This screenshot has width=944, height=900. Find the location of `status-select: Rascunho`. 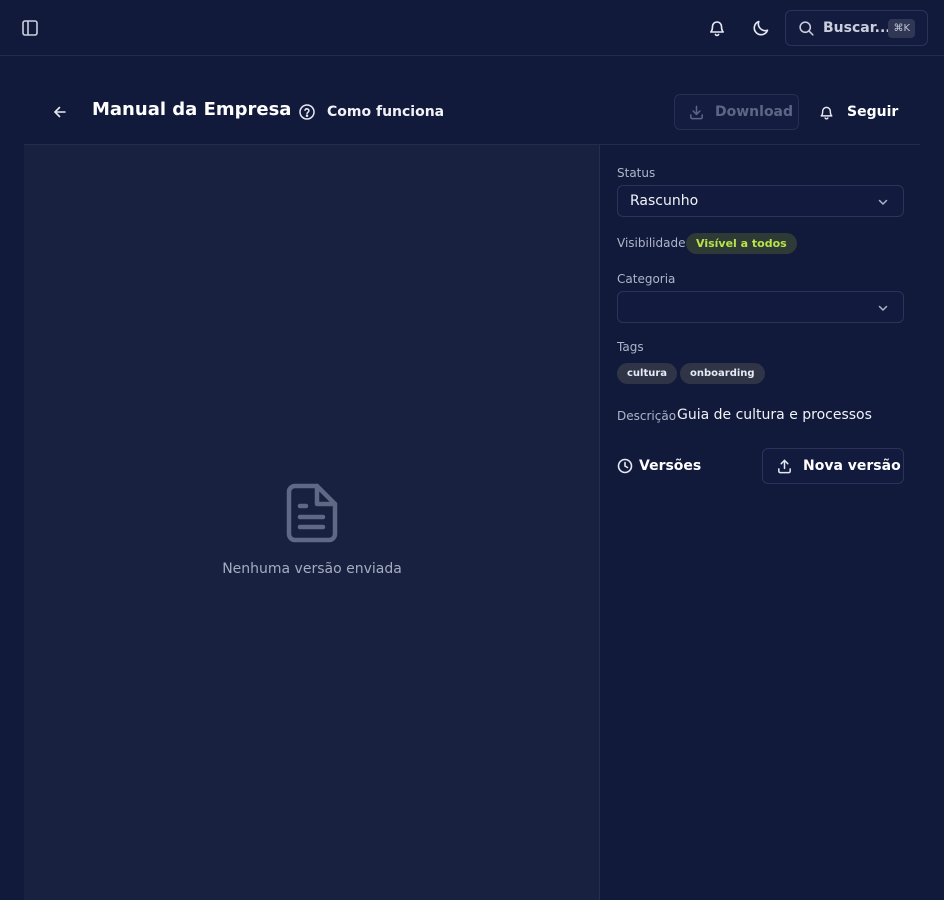

status-select: Rascunho is located at coordinates (760, 201).